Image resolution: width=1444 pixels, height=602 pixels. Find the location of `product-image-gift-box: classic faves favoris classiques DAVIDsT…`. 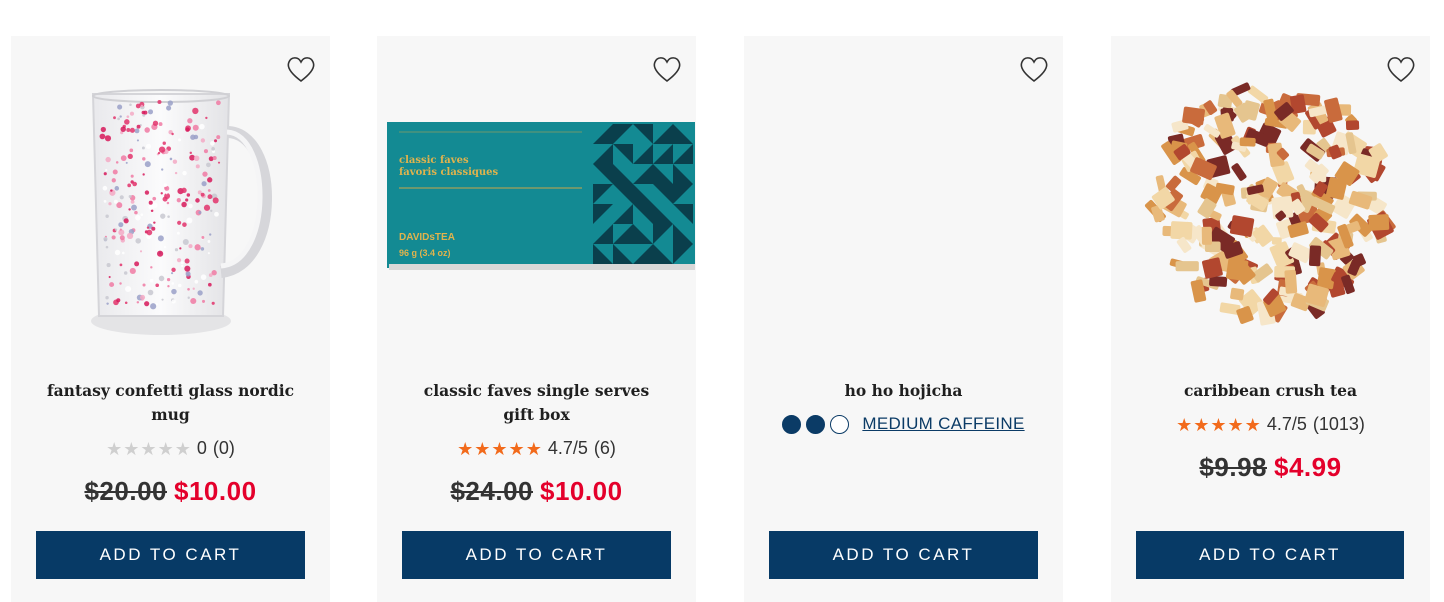

product-image-gift-box: classic faves favoris classiques DAVIDsT… is located at coordinates (536, 201).